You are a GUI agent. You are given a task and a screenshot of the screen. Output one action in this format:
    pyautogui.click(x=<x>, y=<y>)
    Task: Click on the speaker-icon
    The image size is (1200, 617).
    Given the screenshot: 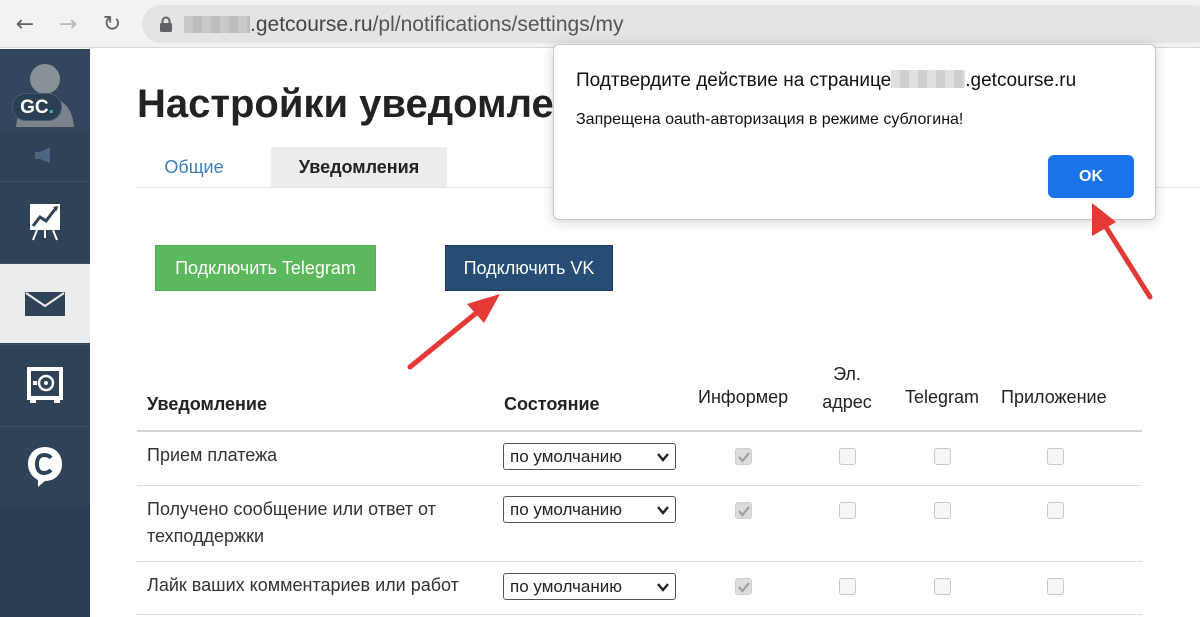 What is the action you would take?
    pyautogui.click(x=42, y=155)
    